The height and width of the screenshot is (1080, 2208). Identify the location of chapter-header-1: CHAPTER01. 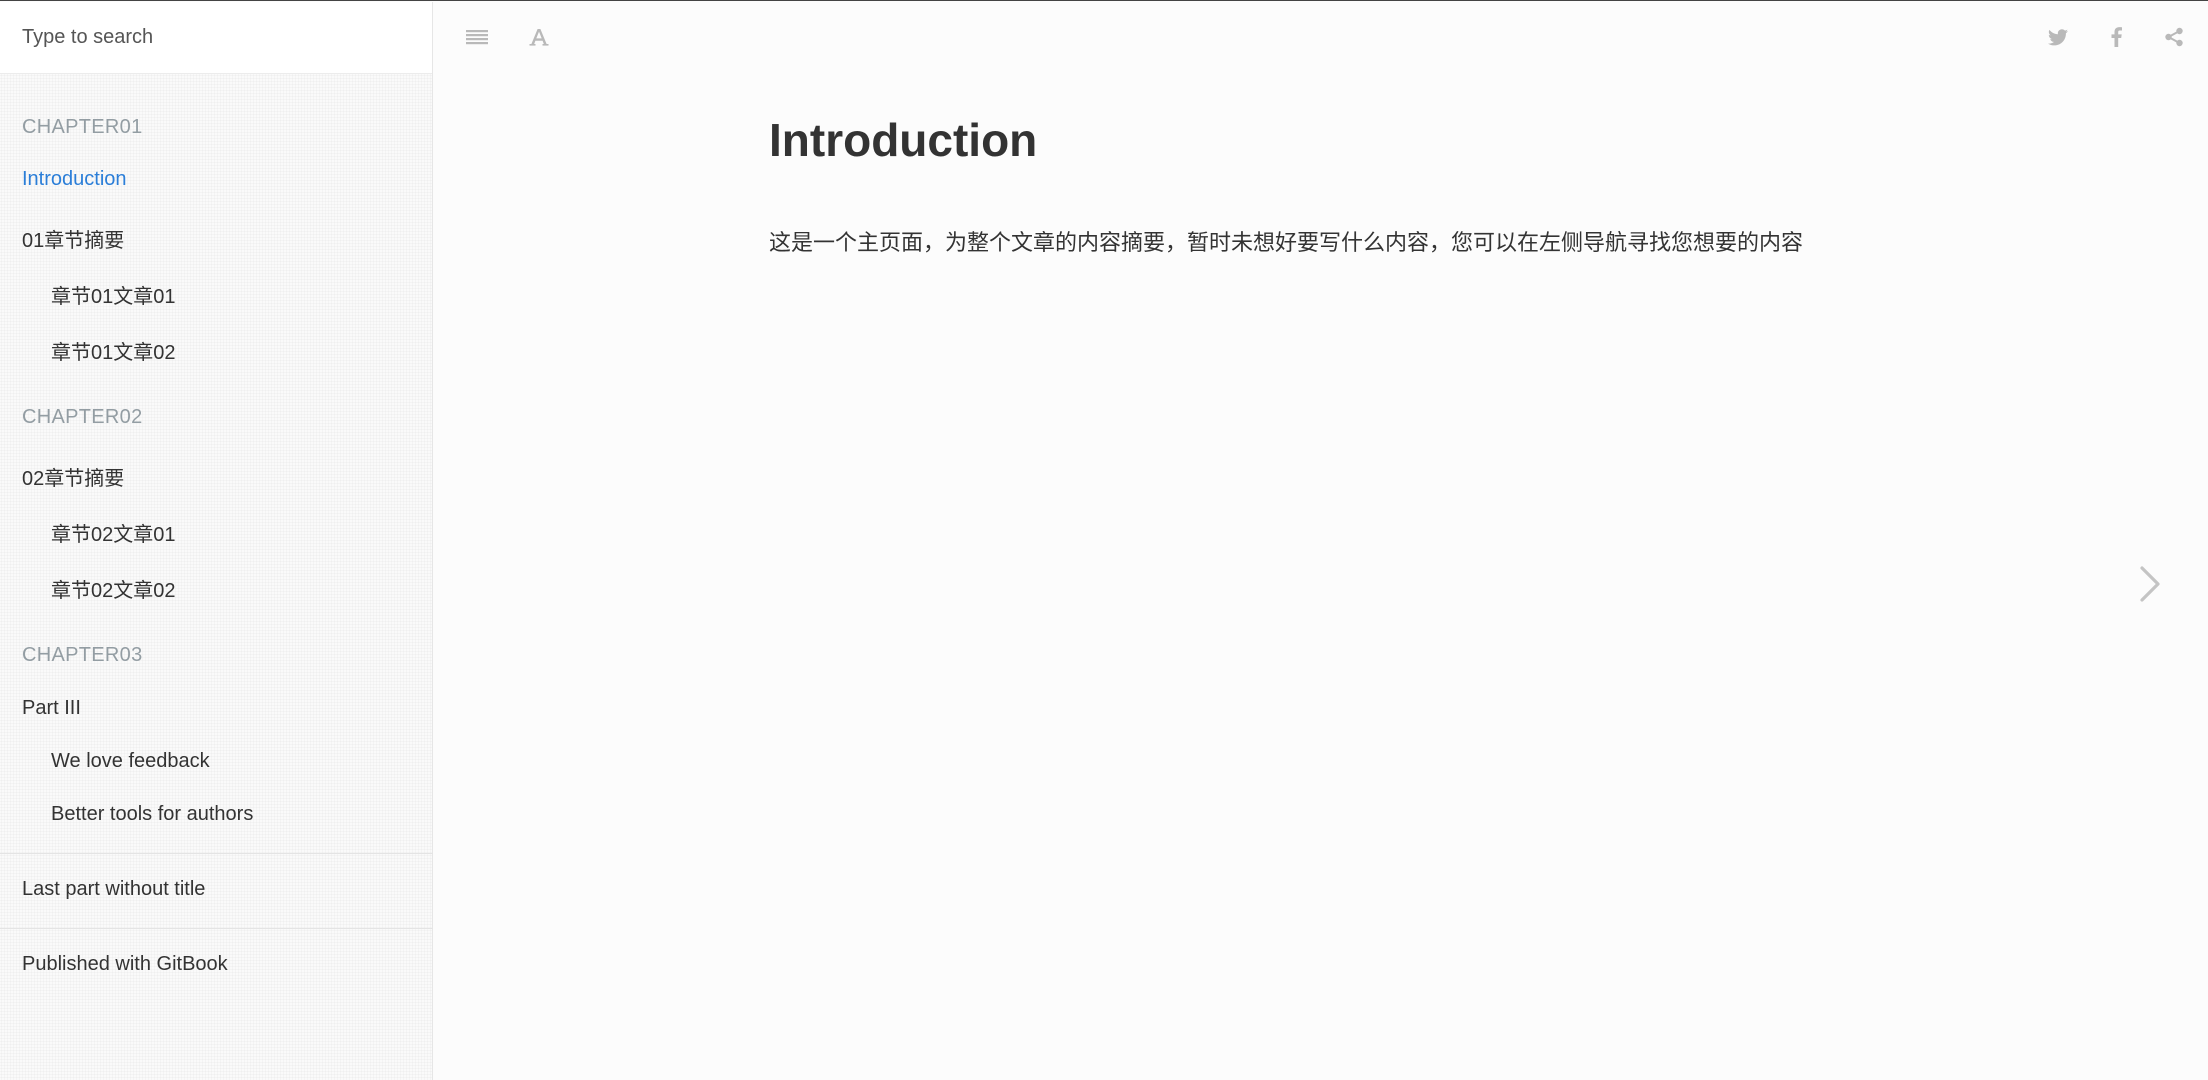
(82, 127).